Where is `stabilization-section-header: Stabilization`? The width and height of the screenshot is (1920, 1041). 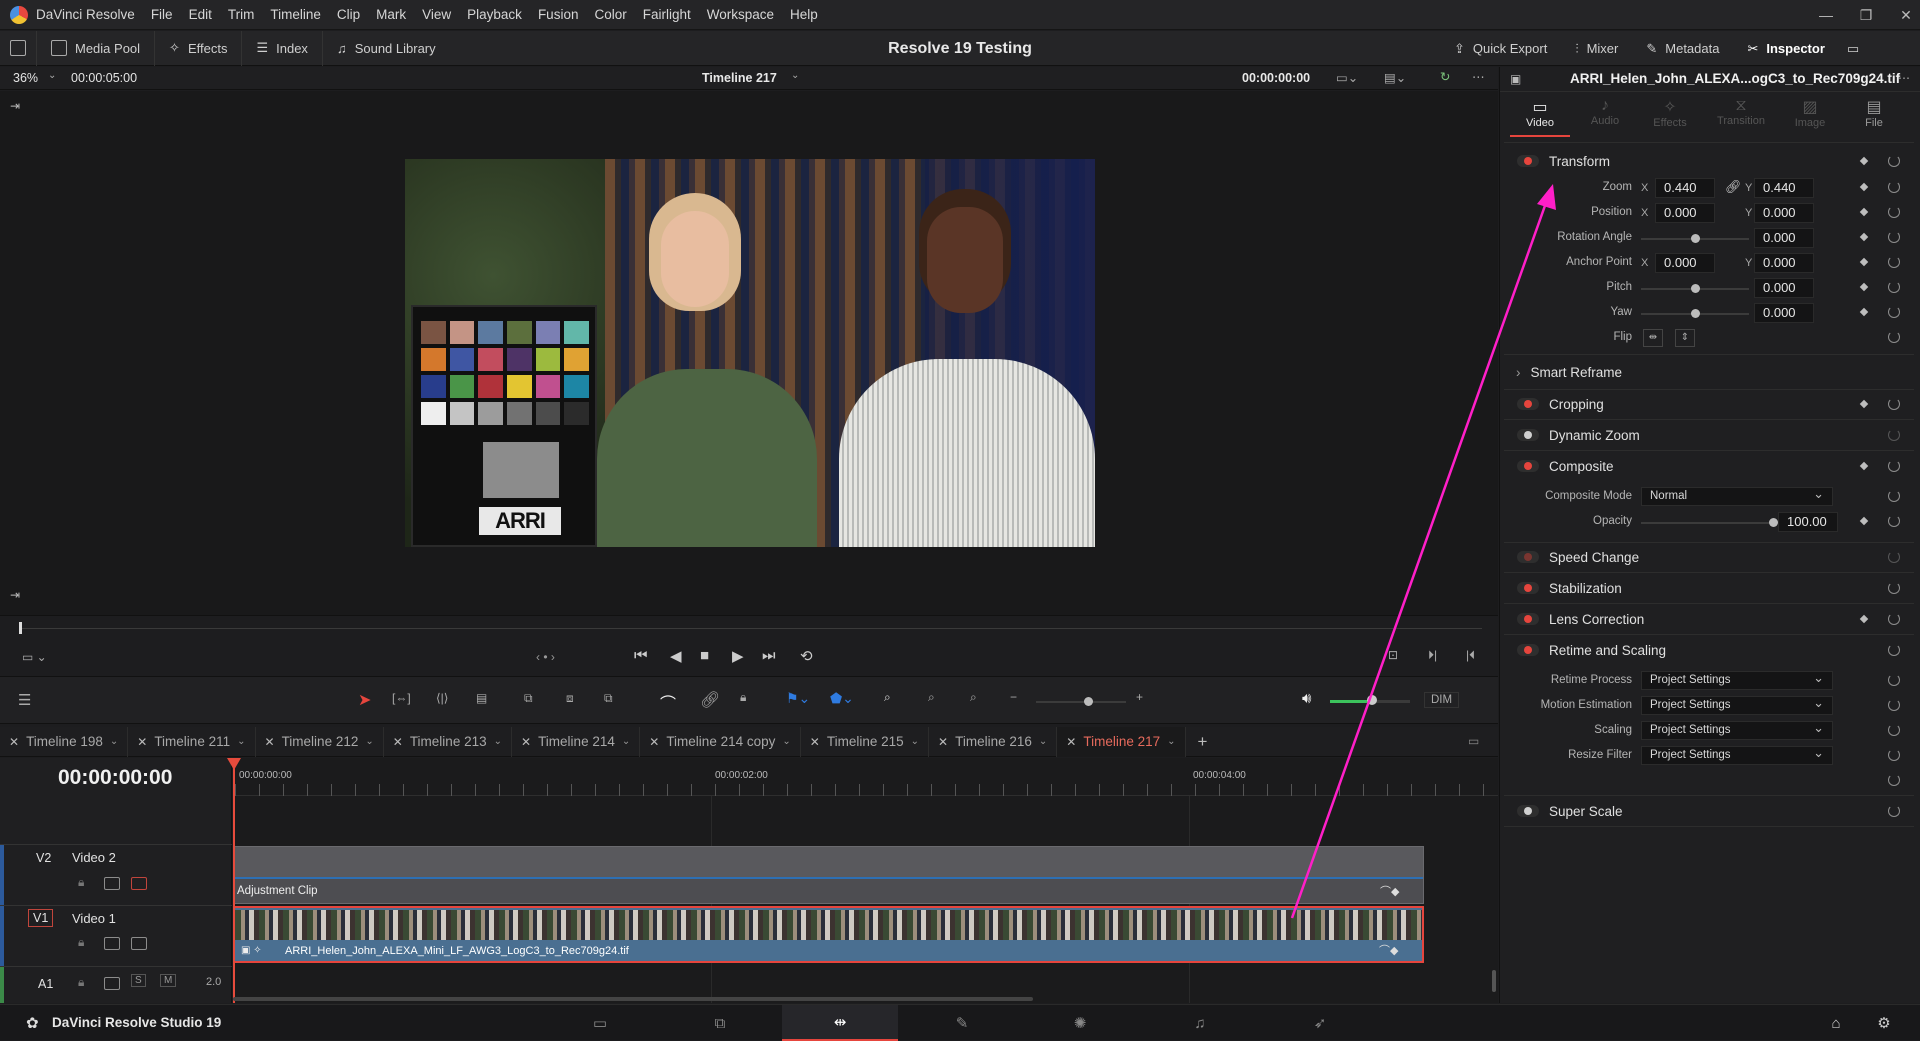
stabilization-section-header: Stabilization is located at coordinates (1710, 588).